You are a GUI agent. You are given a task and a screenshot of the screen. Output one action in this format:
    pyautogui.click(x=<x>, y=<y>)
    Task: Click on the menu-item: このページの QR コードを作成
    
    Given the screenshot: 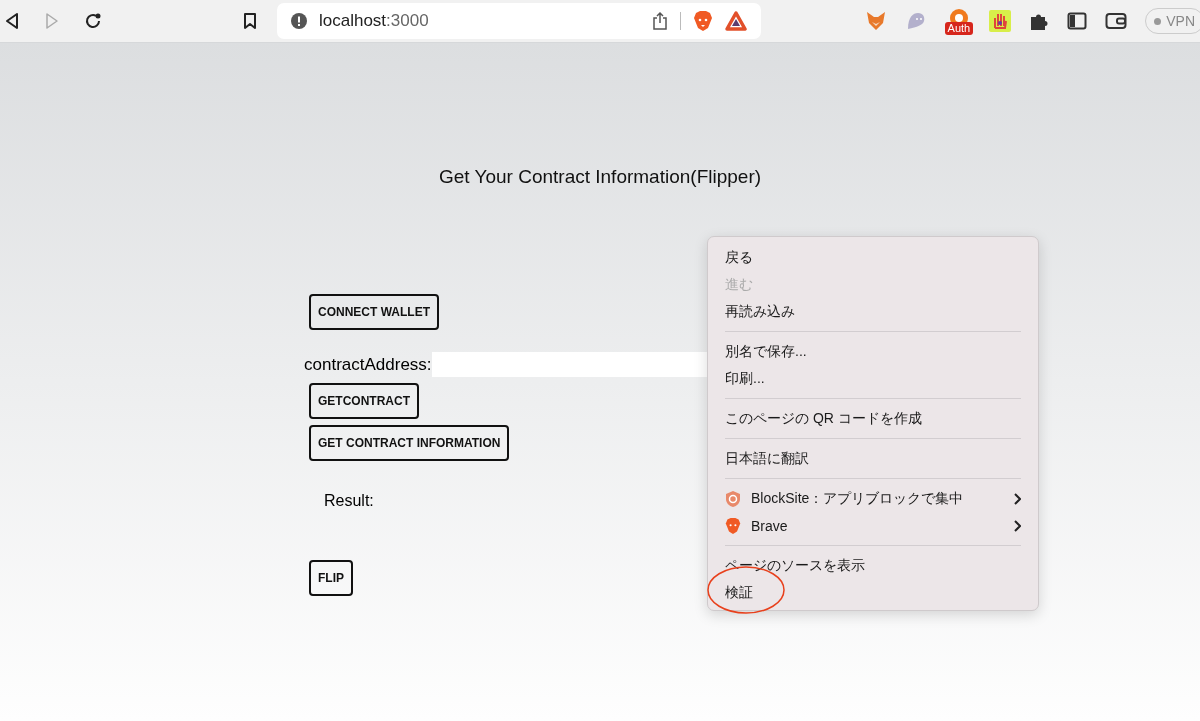 What is the action you would take?
    pyautogui.click(x=873, y=418)
    